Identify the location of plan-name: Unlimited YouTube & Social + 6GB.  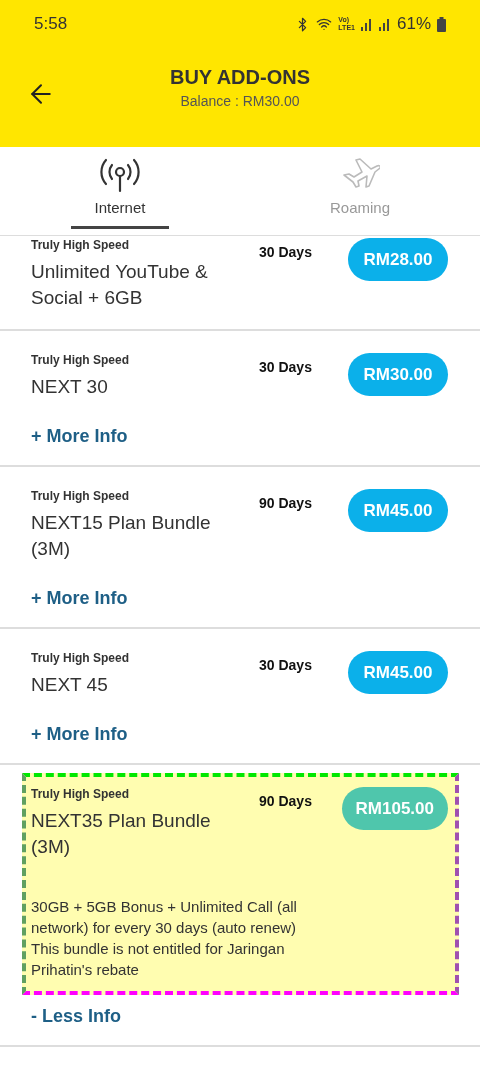
(120, 285).